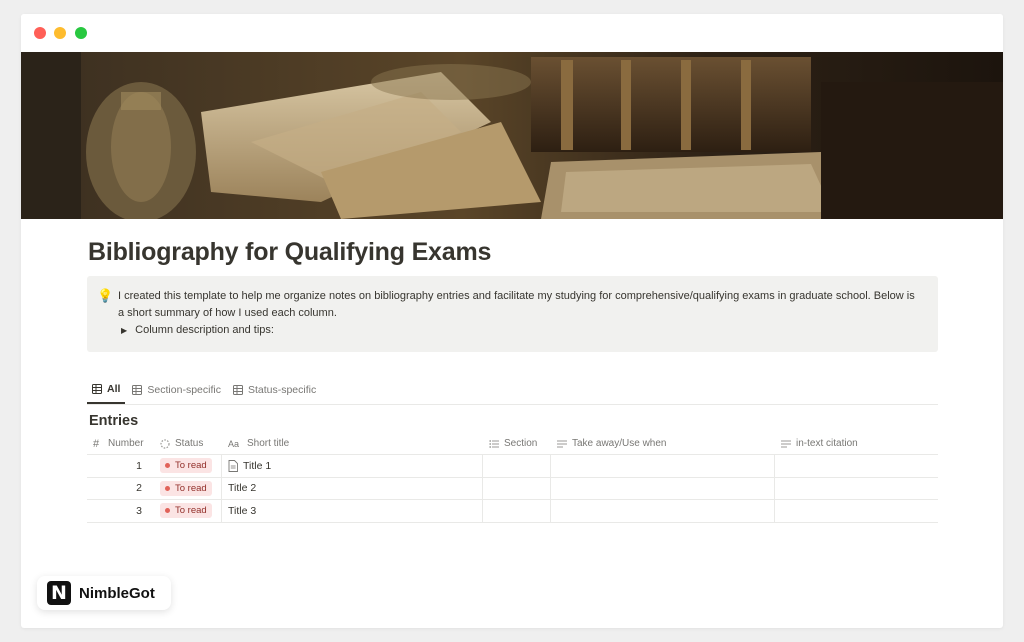  I want to click on lightbulb-icon: 💡, so click(105, 296).